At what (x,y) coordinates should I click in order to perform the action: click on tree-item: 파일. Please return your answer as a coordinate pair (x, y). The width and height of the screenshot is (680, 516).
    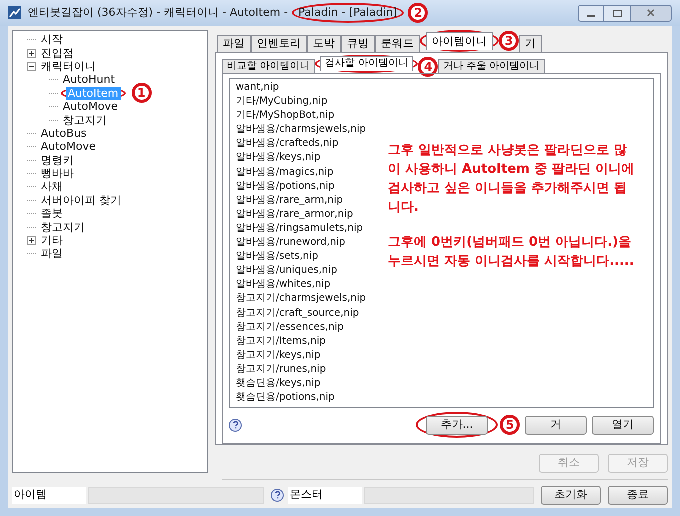
    Looking at the image, I should click on (52, 253).